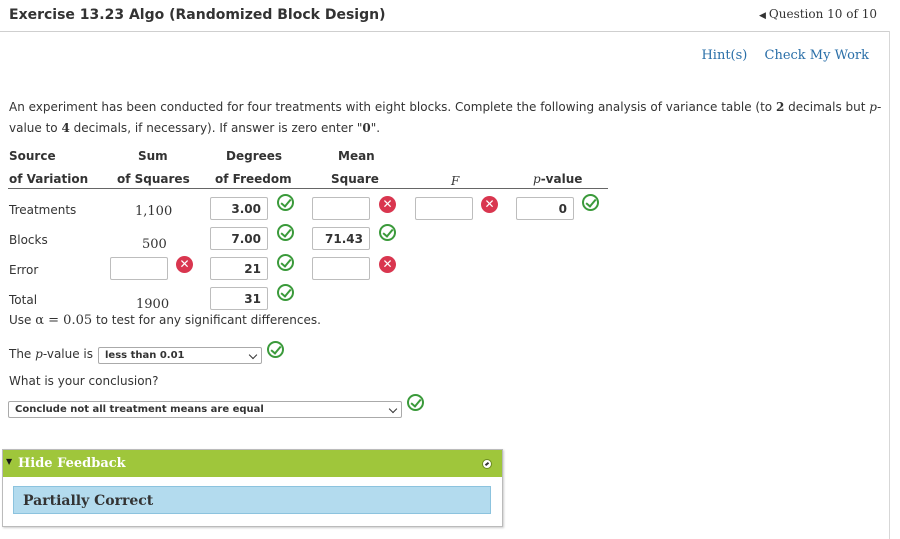 The image size is (900, 539). What do you see at coordinates (889, 285) in the screenshot?
I see `content-border` at bounding box center [889, 285].